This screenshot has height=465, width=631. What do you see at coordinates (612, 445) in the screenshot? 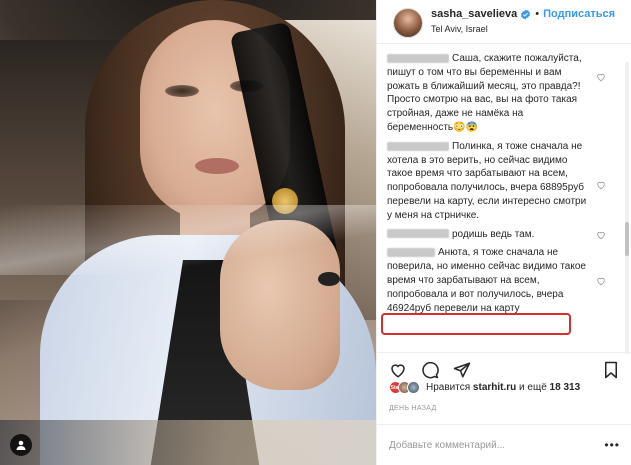
I see `more-options-button: •••` at bounding box center [612, 445].